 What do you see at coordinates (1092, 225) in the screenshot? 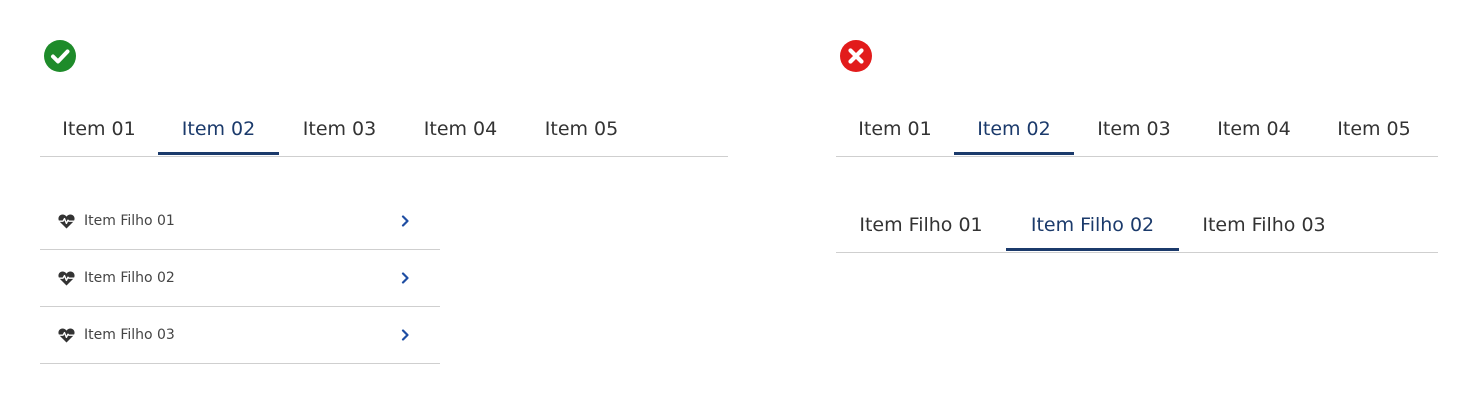
I see `subtab-item-filho-02: Item Filho 02` at bounding box center [1092, 225].